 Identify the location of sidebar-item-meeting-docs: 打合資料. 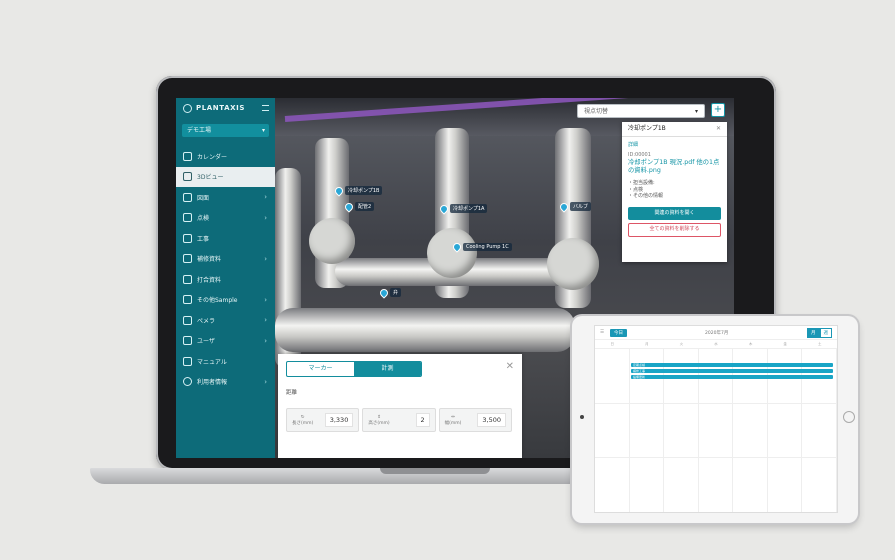
(225, 279).